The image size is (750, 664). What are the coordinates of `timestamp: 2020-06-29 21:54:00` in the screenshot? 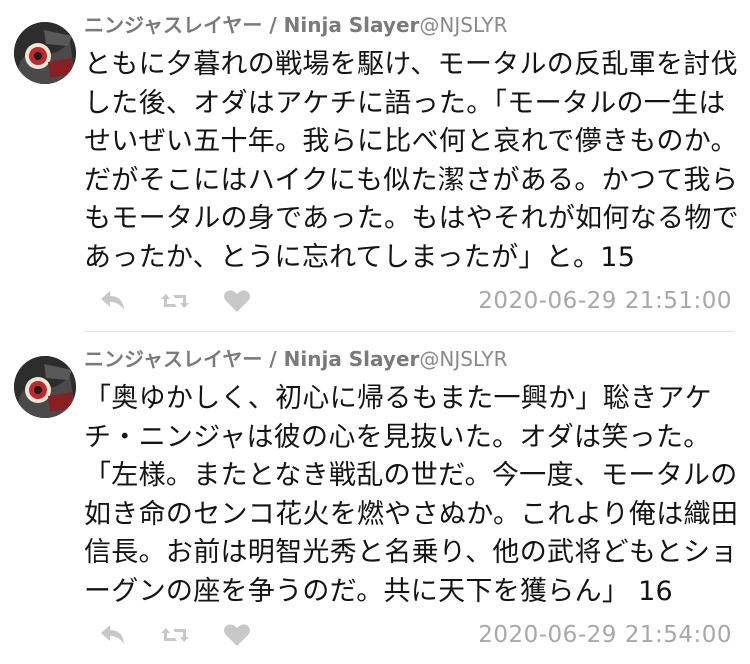 It's located at (605, 635).